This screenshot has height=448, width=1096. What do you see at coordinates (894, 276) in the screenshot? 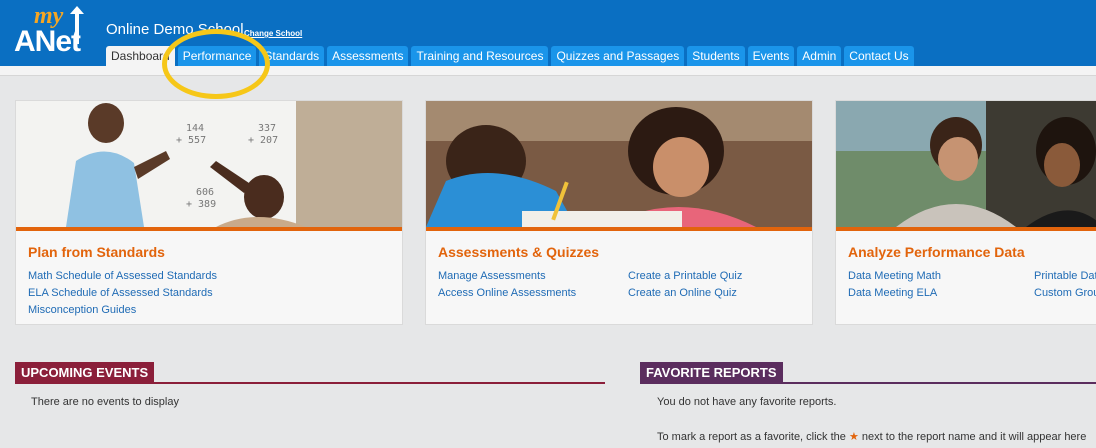
I see `link-data-meeting-math: Data Meeting Math` at bounding box center [894, 276].